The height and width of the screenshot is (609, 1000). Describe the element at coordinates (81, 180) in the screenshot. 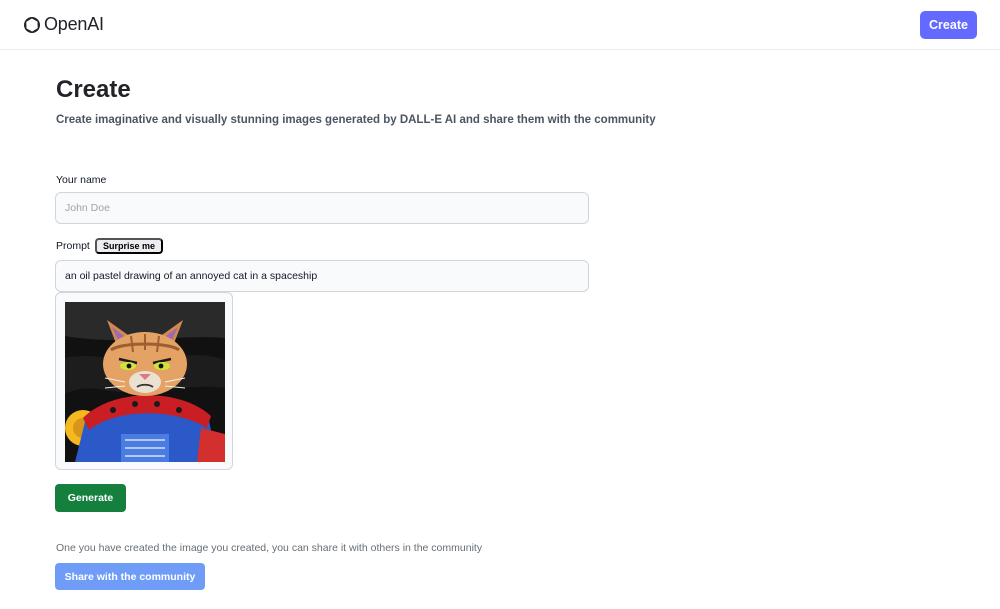

I see `name-label: Your name` at that location.